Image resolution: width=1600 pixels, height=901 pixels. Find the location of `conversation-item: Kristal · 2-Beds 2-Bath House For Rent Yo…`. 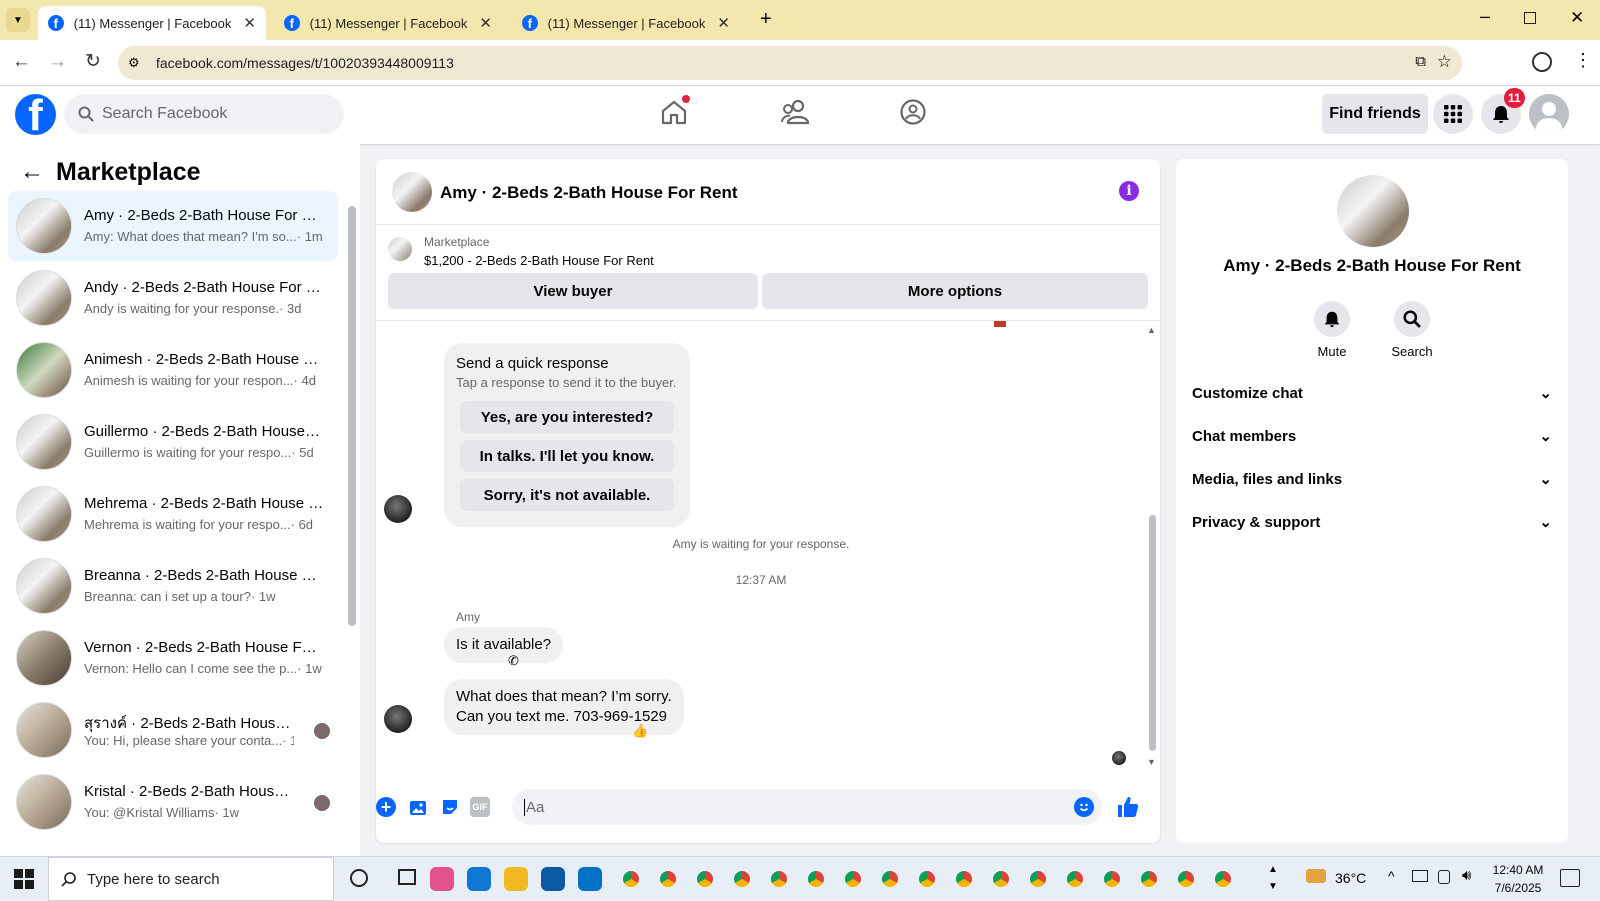

conversation-item: Kristal · 2-Beds 2-Bath House For Rent Yo… is located at coordinates (173, 802).